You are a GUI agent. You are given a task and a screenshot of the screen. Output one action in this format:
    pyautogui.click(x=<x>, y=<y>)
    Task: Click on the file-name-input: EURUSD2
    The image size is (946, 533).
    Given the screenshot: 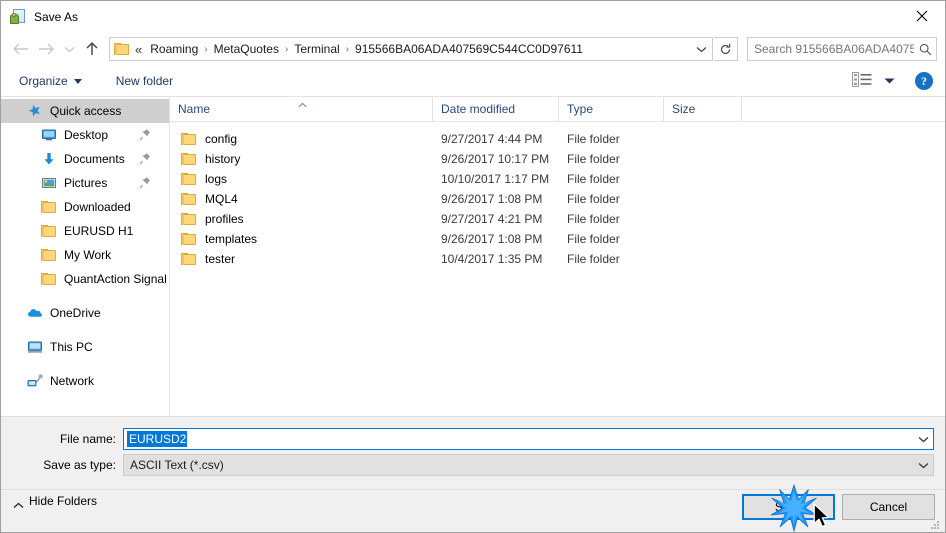 What is the action you would take?
    pyautogui.click(x=528, y=439)
    